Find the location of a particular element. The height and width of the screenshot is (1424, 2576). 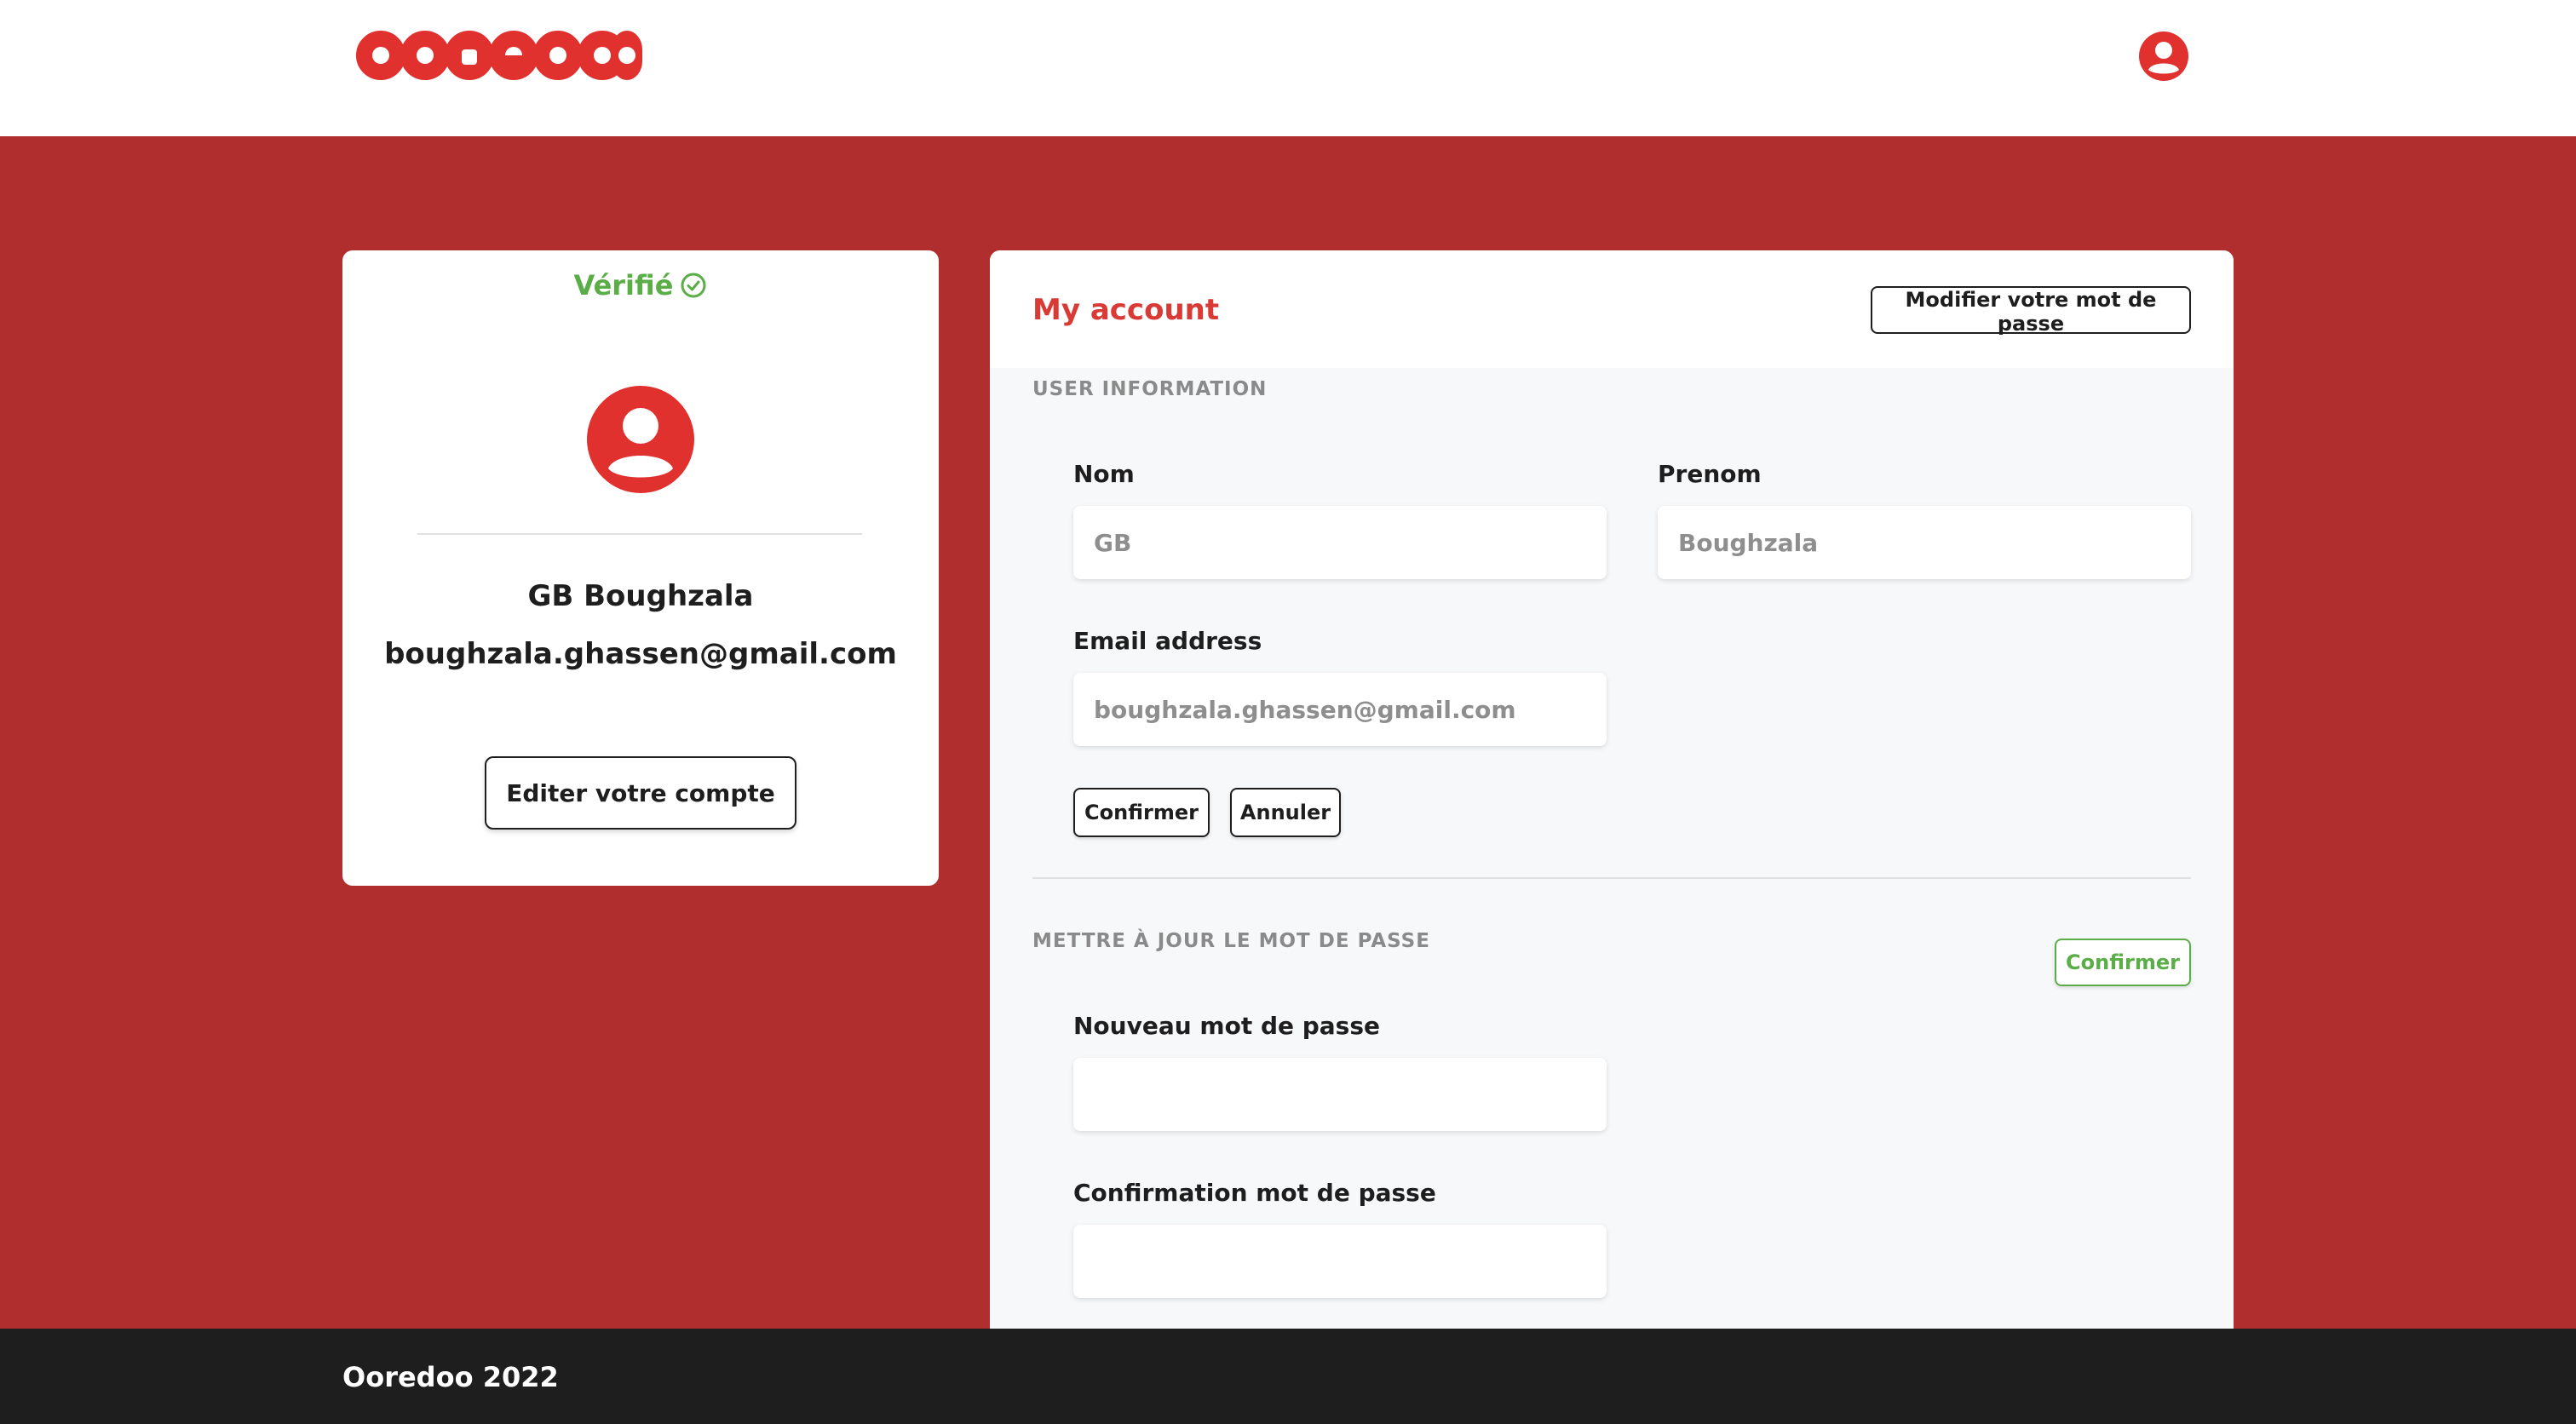

profile-divider is located at coordinates (639, 534).